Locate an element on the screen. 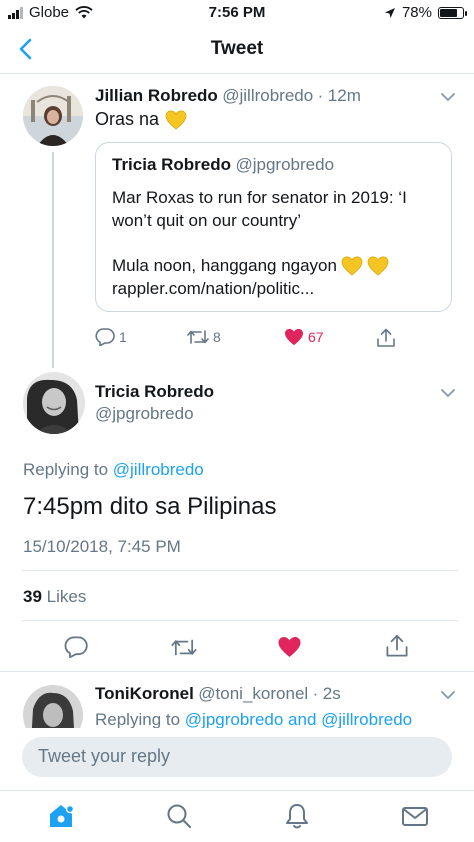  like-button: 67 is located at coordinates (304, 337).